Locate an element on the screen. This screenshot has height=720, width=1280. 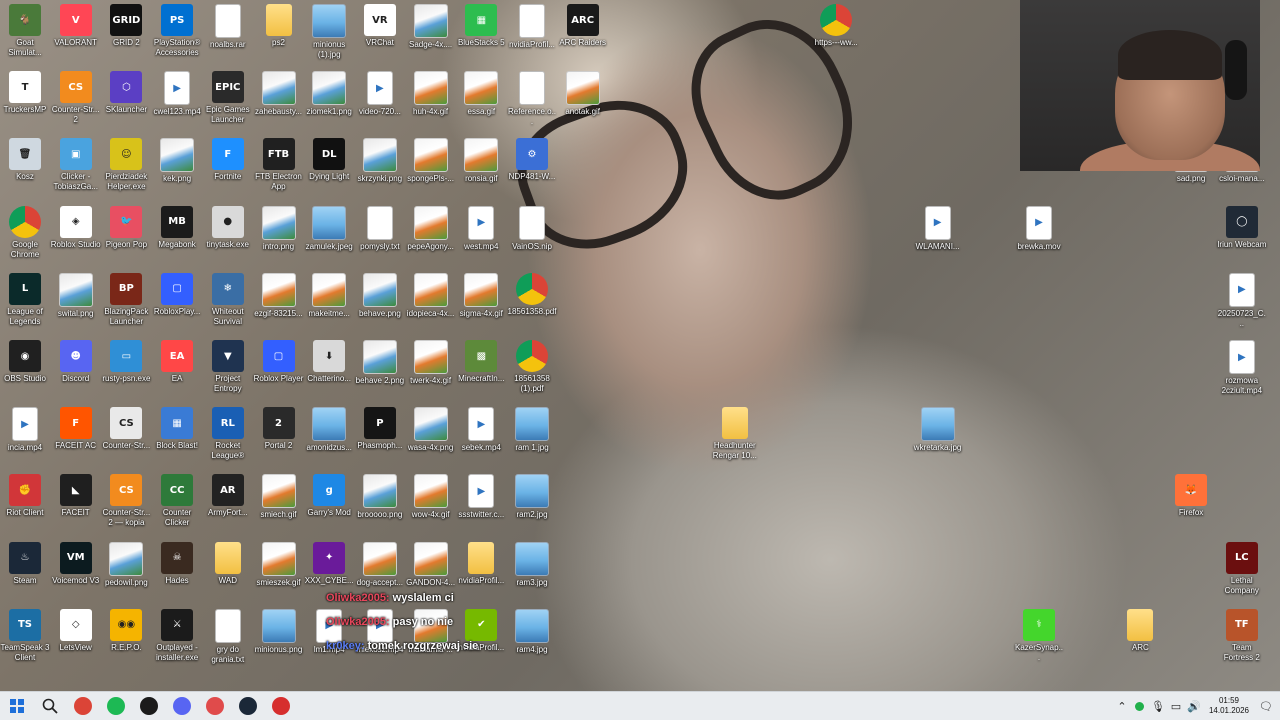
chevron-up-icon: ⌃ is located at coordinates (1122, 706).